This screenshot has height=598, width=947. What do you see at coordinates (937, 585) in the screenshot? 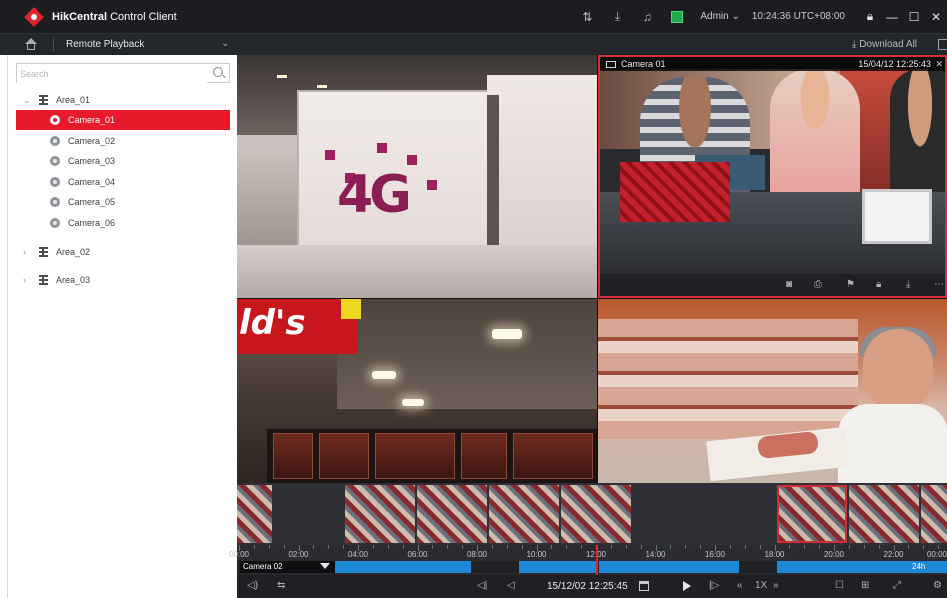
I see `settings-icon: ⚙` at bounding box center [937, 585].